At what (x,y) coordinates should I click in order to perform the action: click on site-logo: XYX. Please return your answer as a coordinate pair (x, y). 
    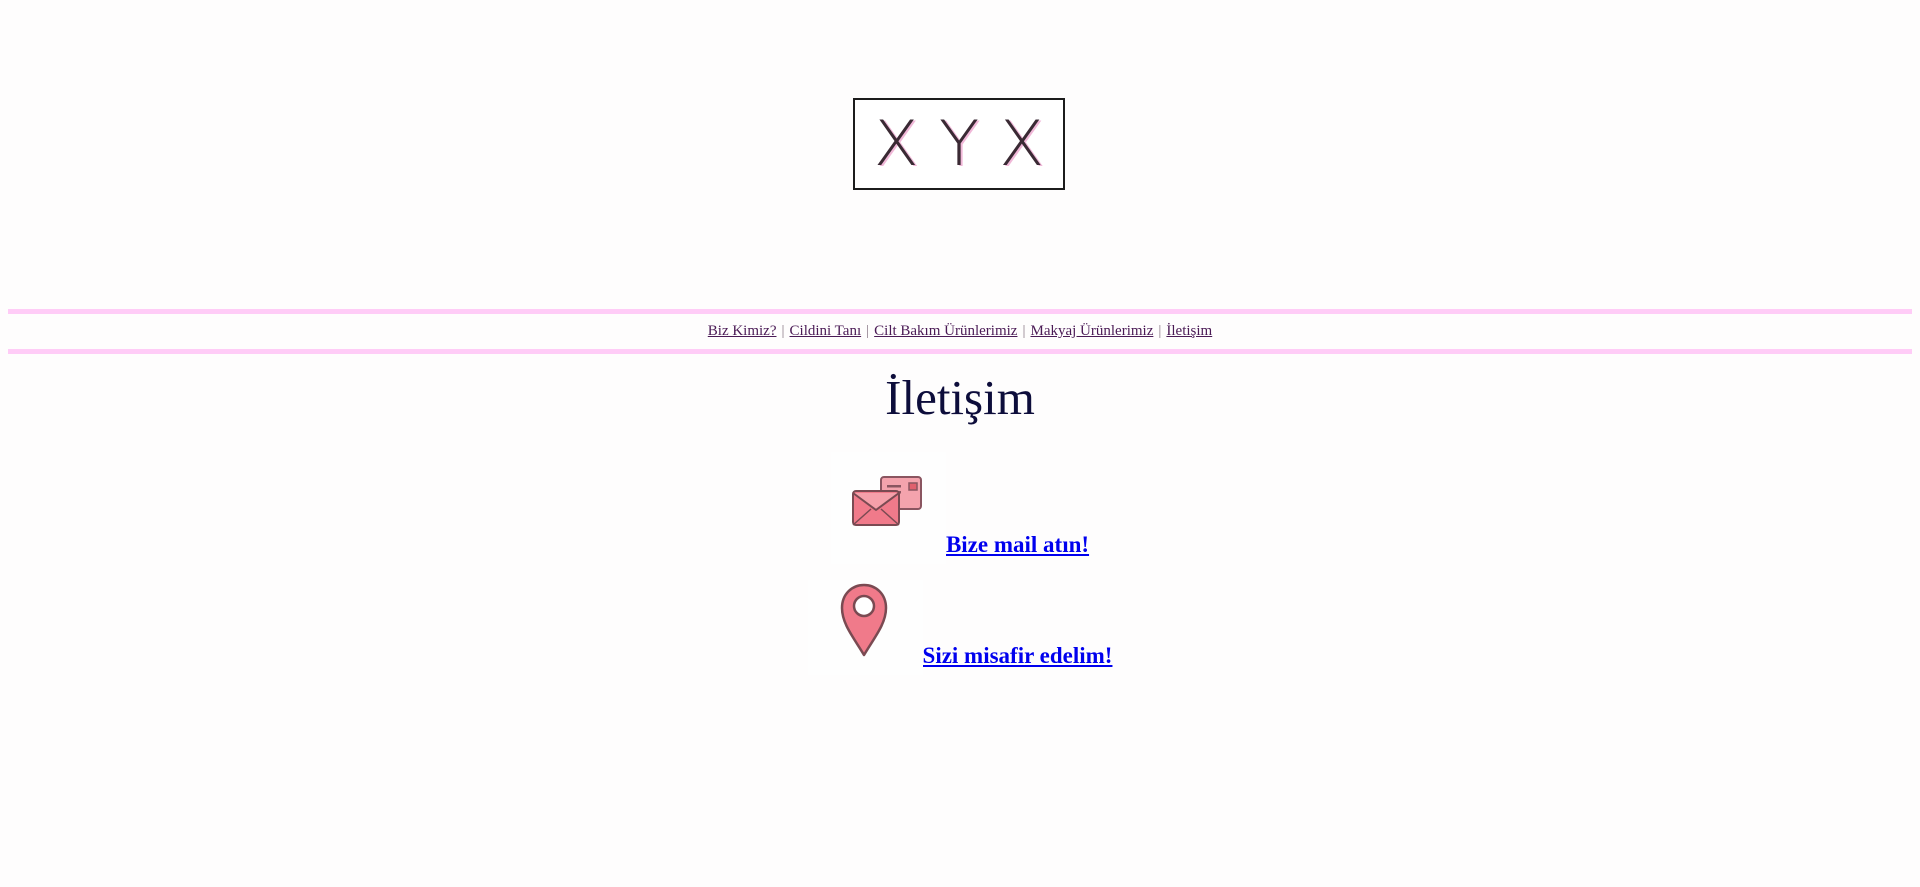
    Looking at the image, I should click on (959, 144).